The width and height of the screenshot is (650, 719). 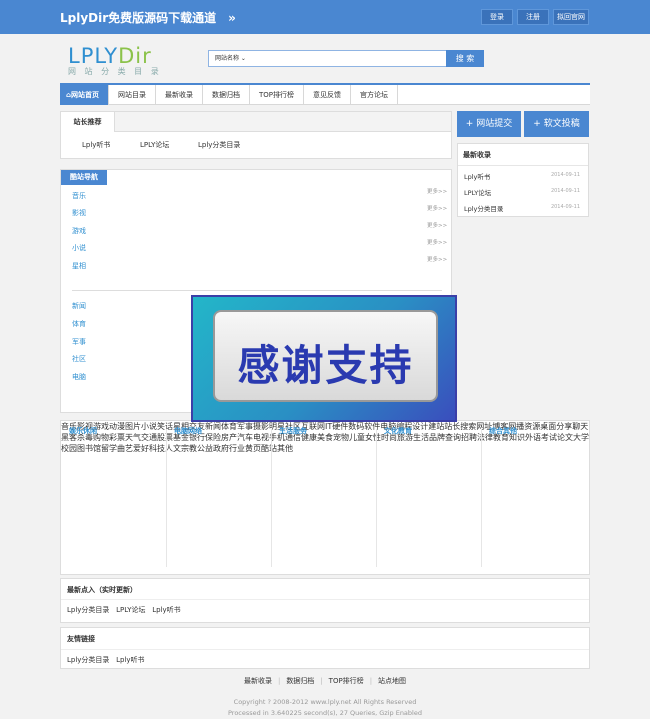 I want to click on category-link: 站长, so click(x=452, y=426).